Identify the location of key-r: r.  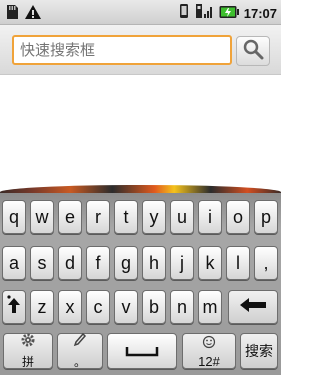
(98, 217).